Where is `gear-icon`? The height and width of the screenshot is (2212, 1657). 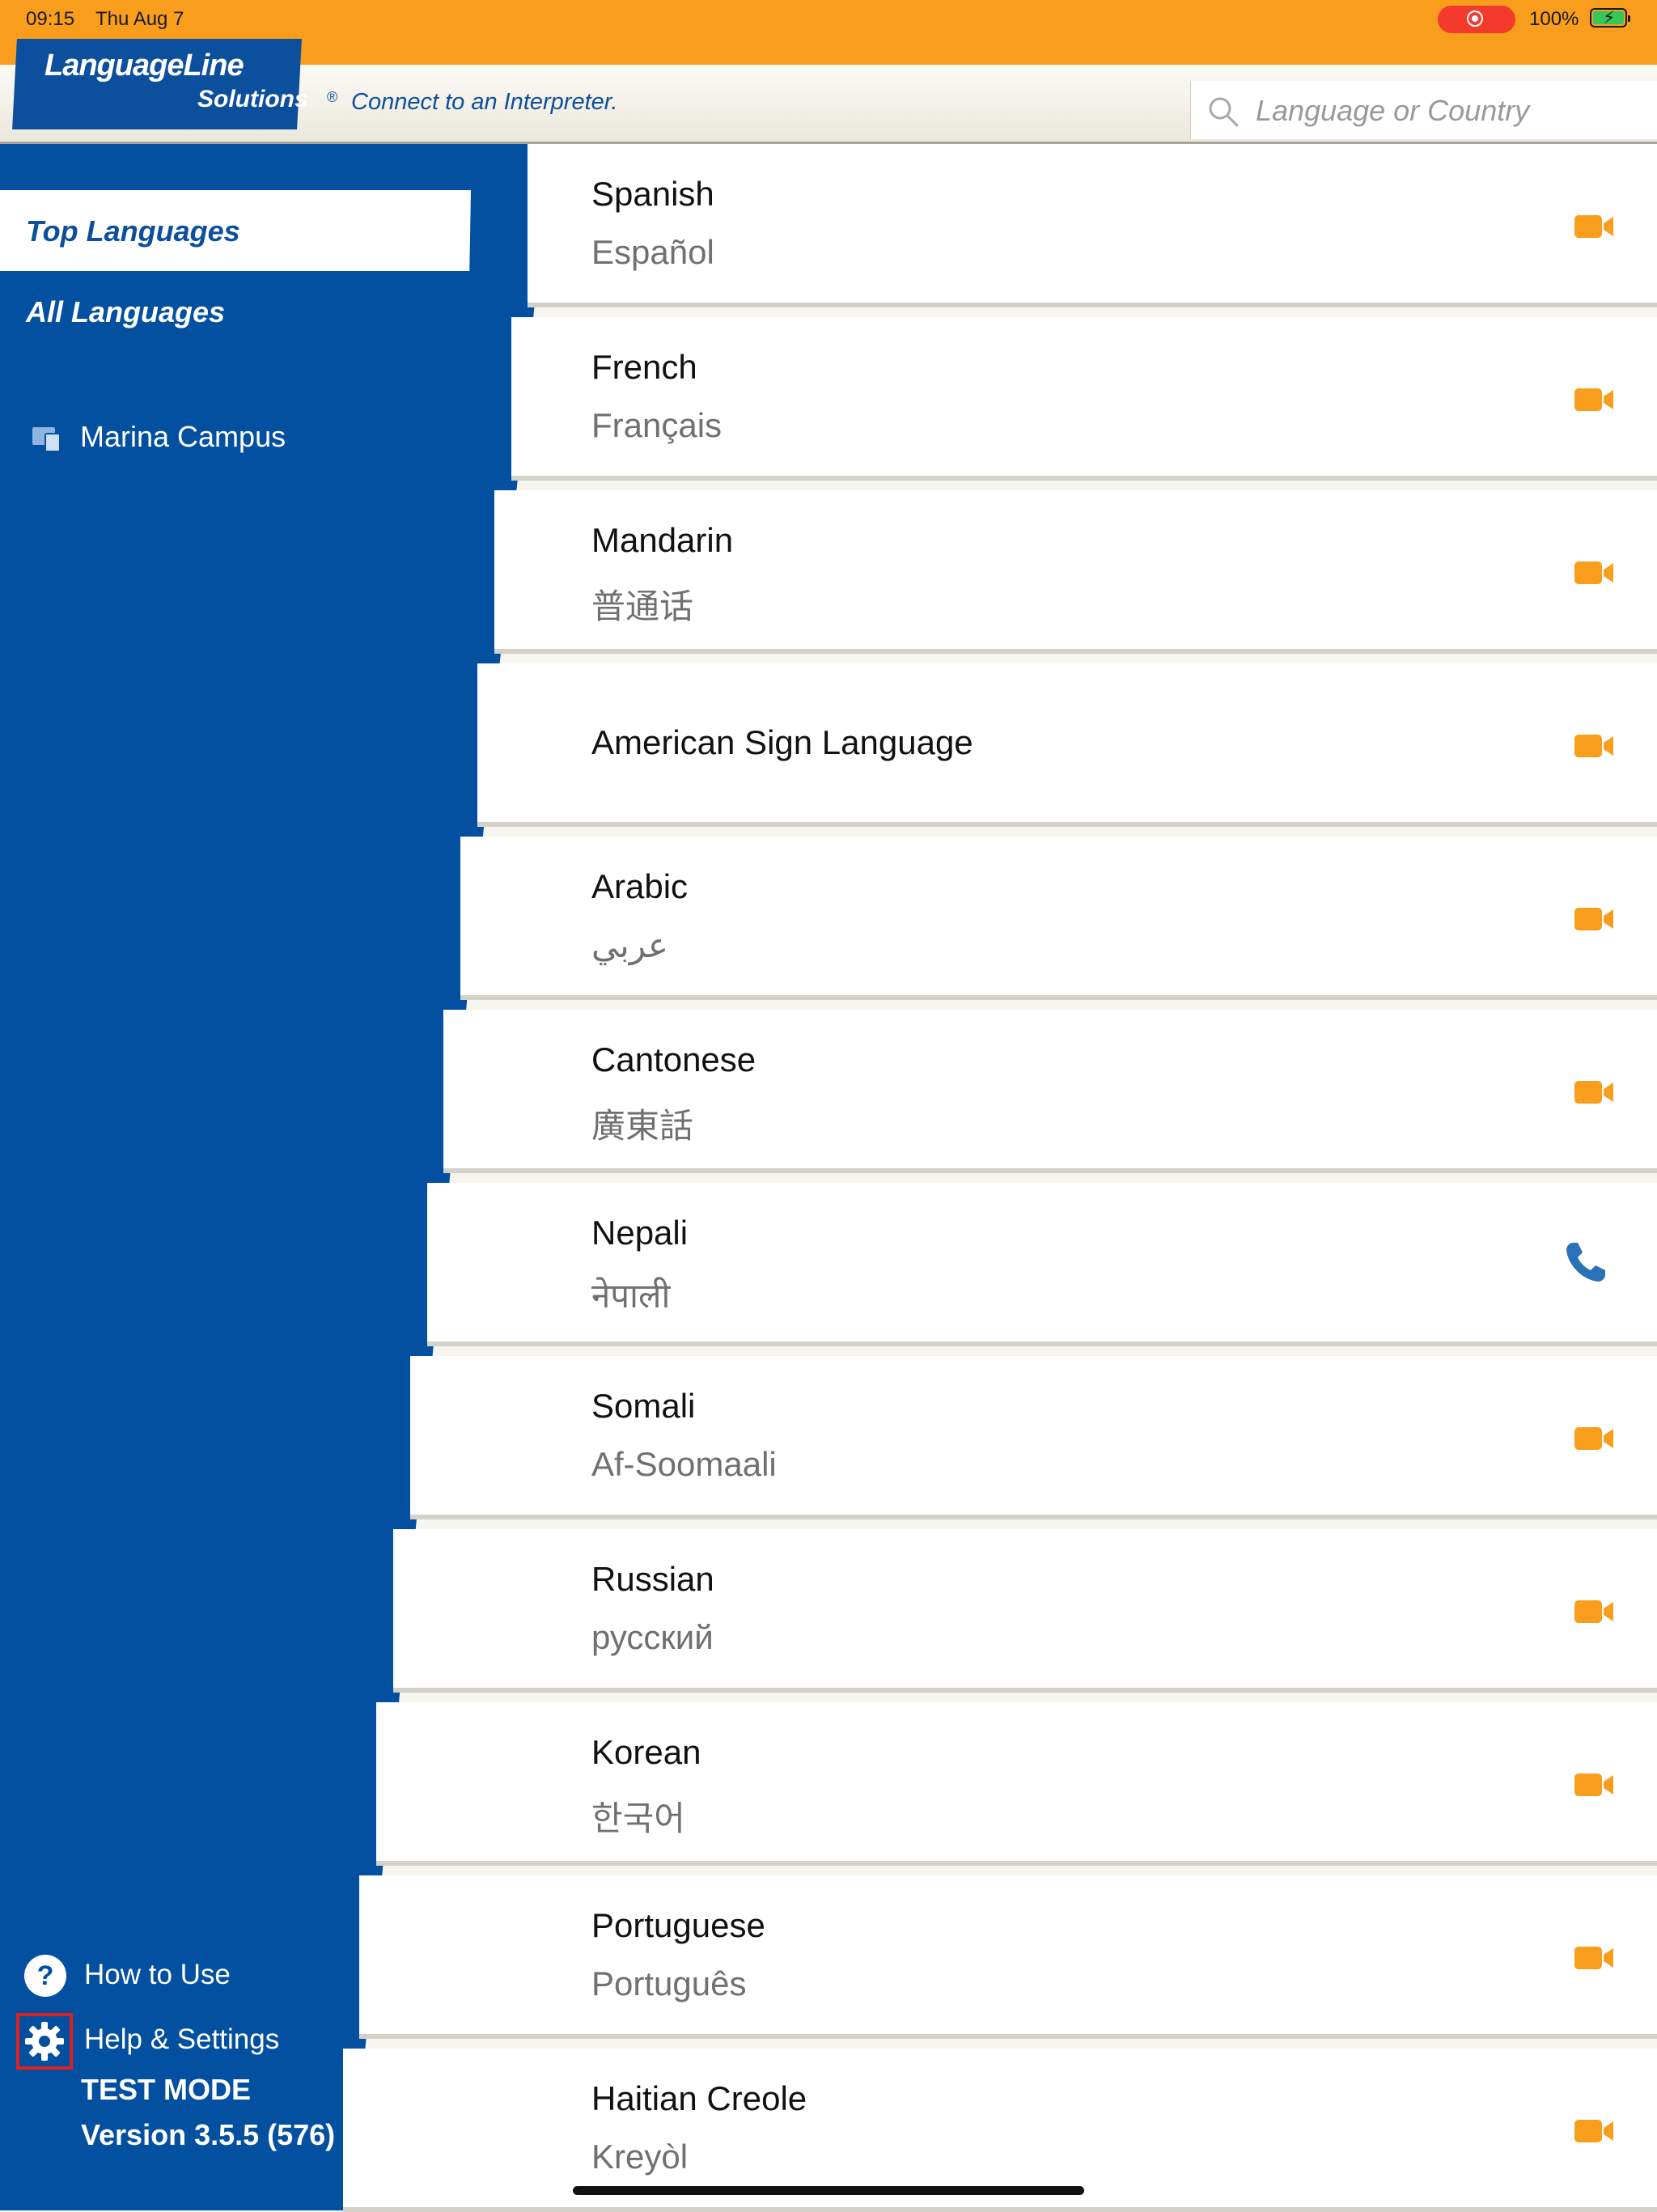 gear-icon is located at coordinates (44, 2041).